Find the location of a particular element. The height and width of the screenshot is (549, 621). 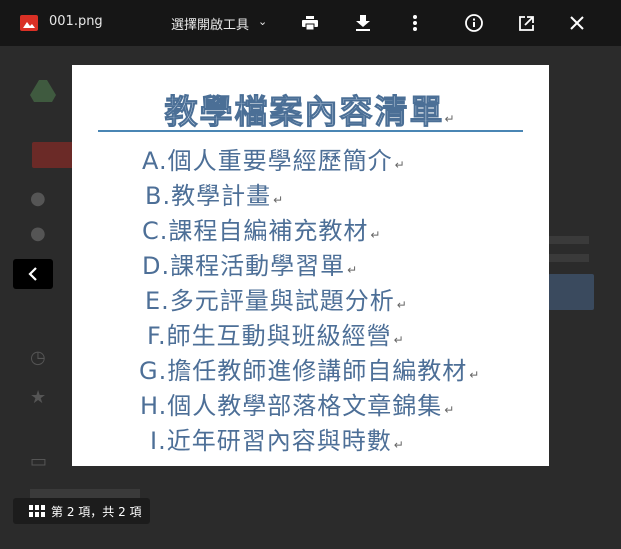

image-file-icon is located at coordinates (29, 23).